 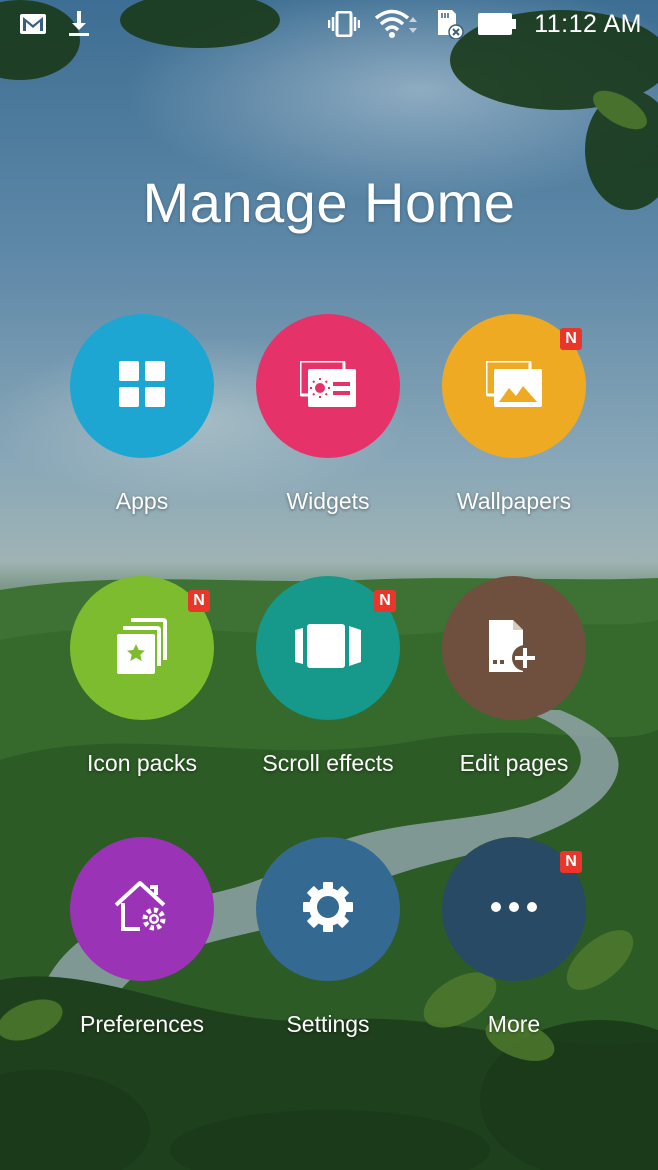 I want to click on edit-pages-icon, so click(x=514, y=648).